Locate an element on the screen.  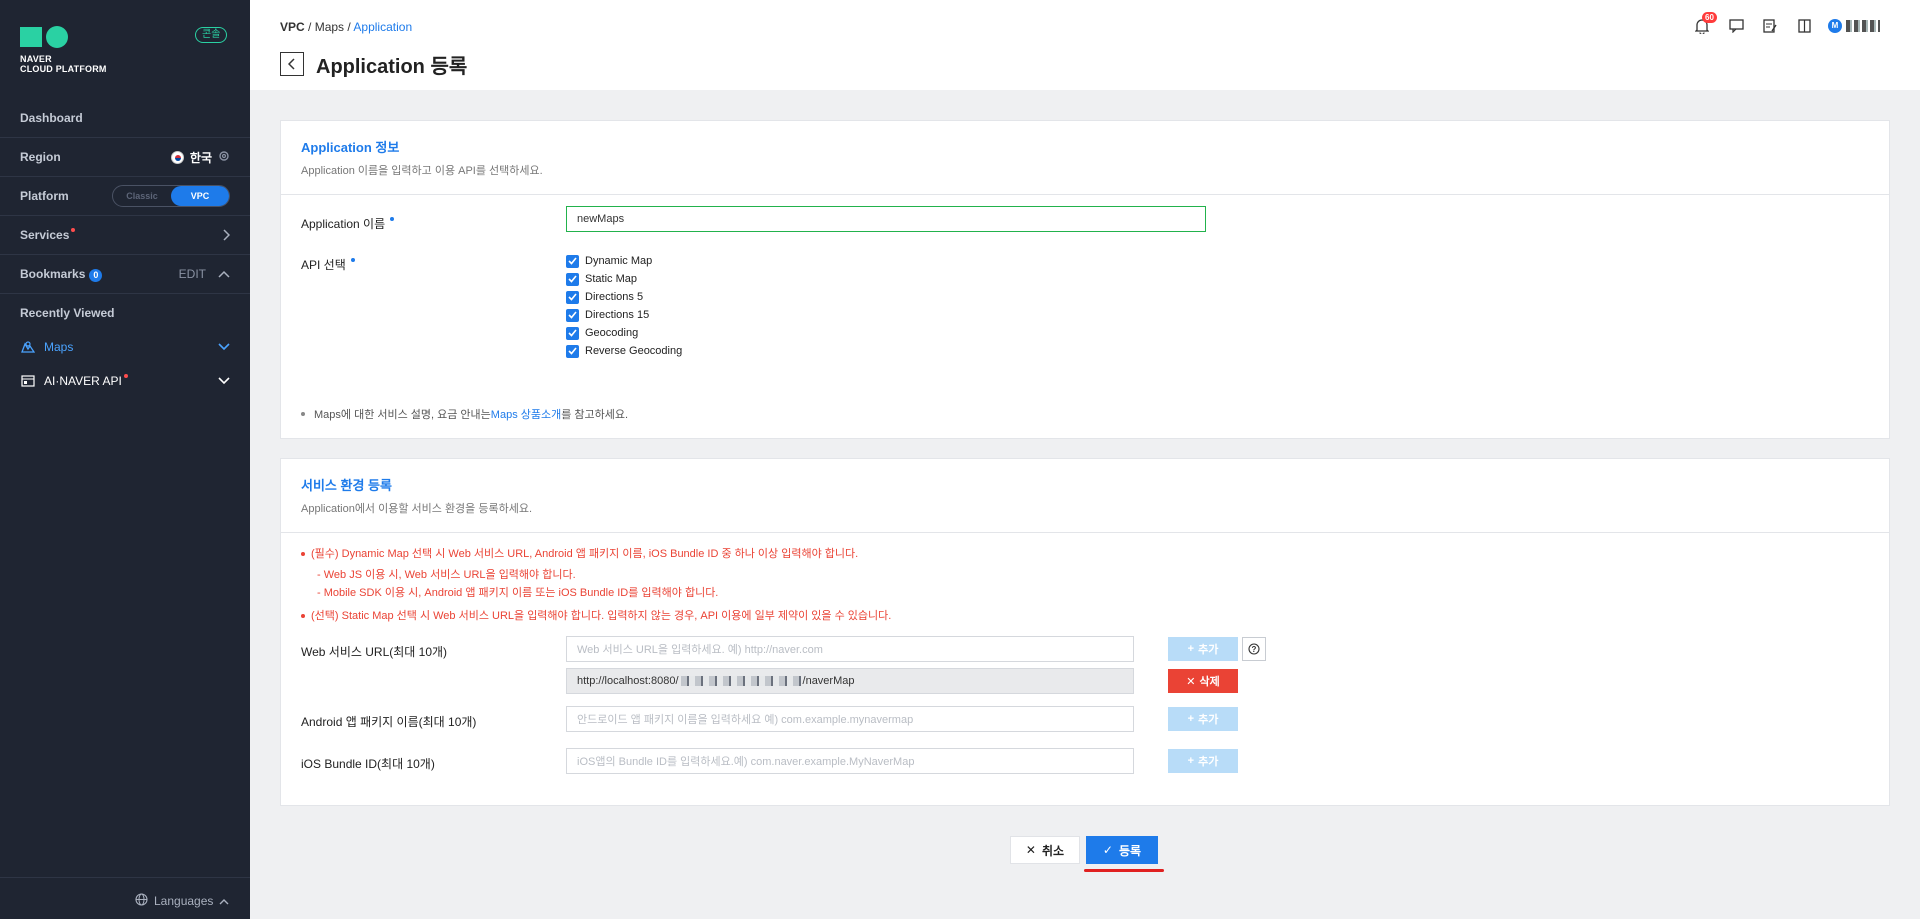
note-text: Maps에 대한 서비스 설명, 요금 안내는 is located at coordinates (402, 415).